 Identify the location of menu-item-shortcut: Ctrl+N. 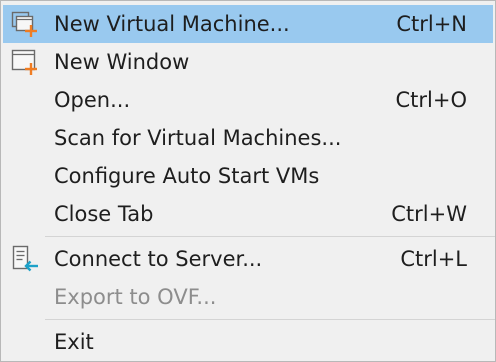
(431, 24).